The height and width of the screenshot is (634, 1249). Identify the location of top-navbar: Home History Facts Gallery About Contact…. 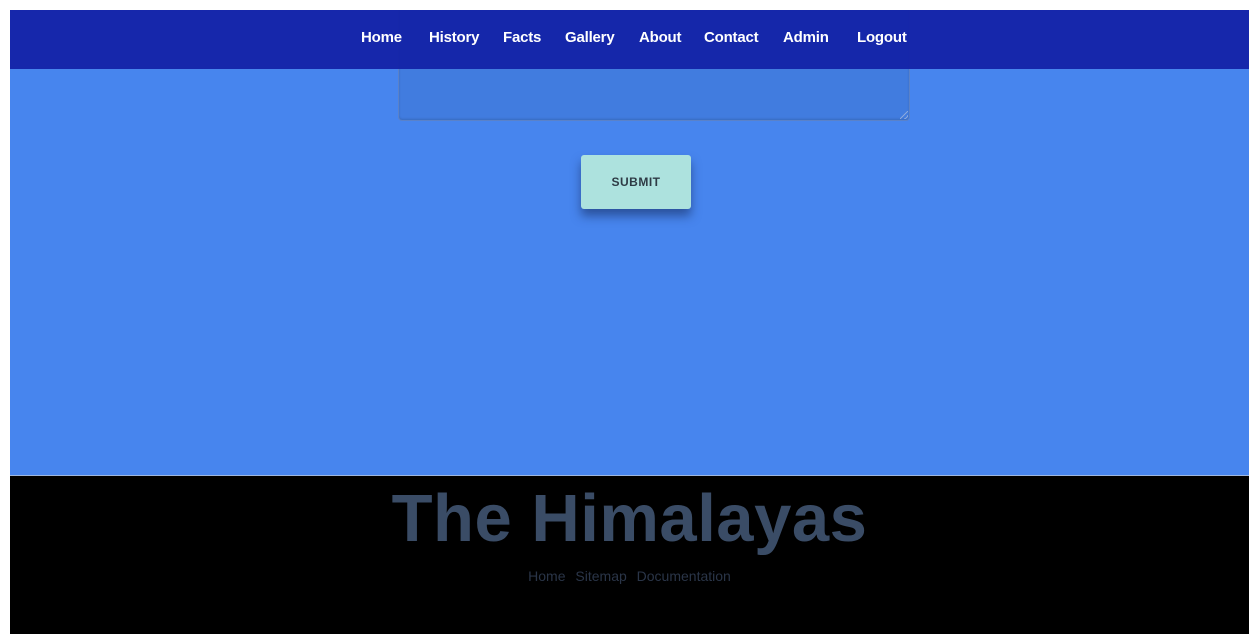
(629, 39).